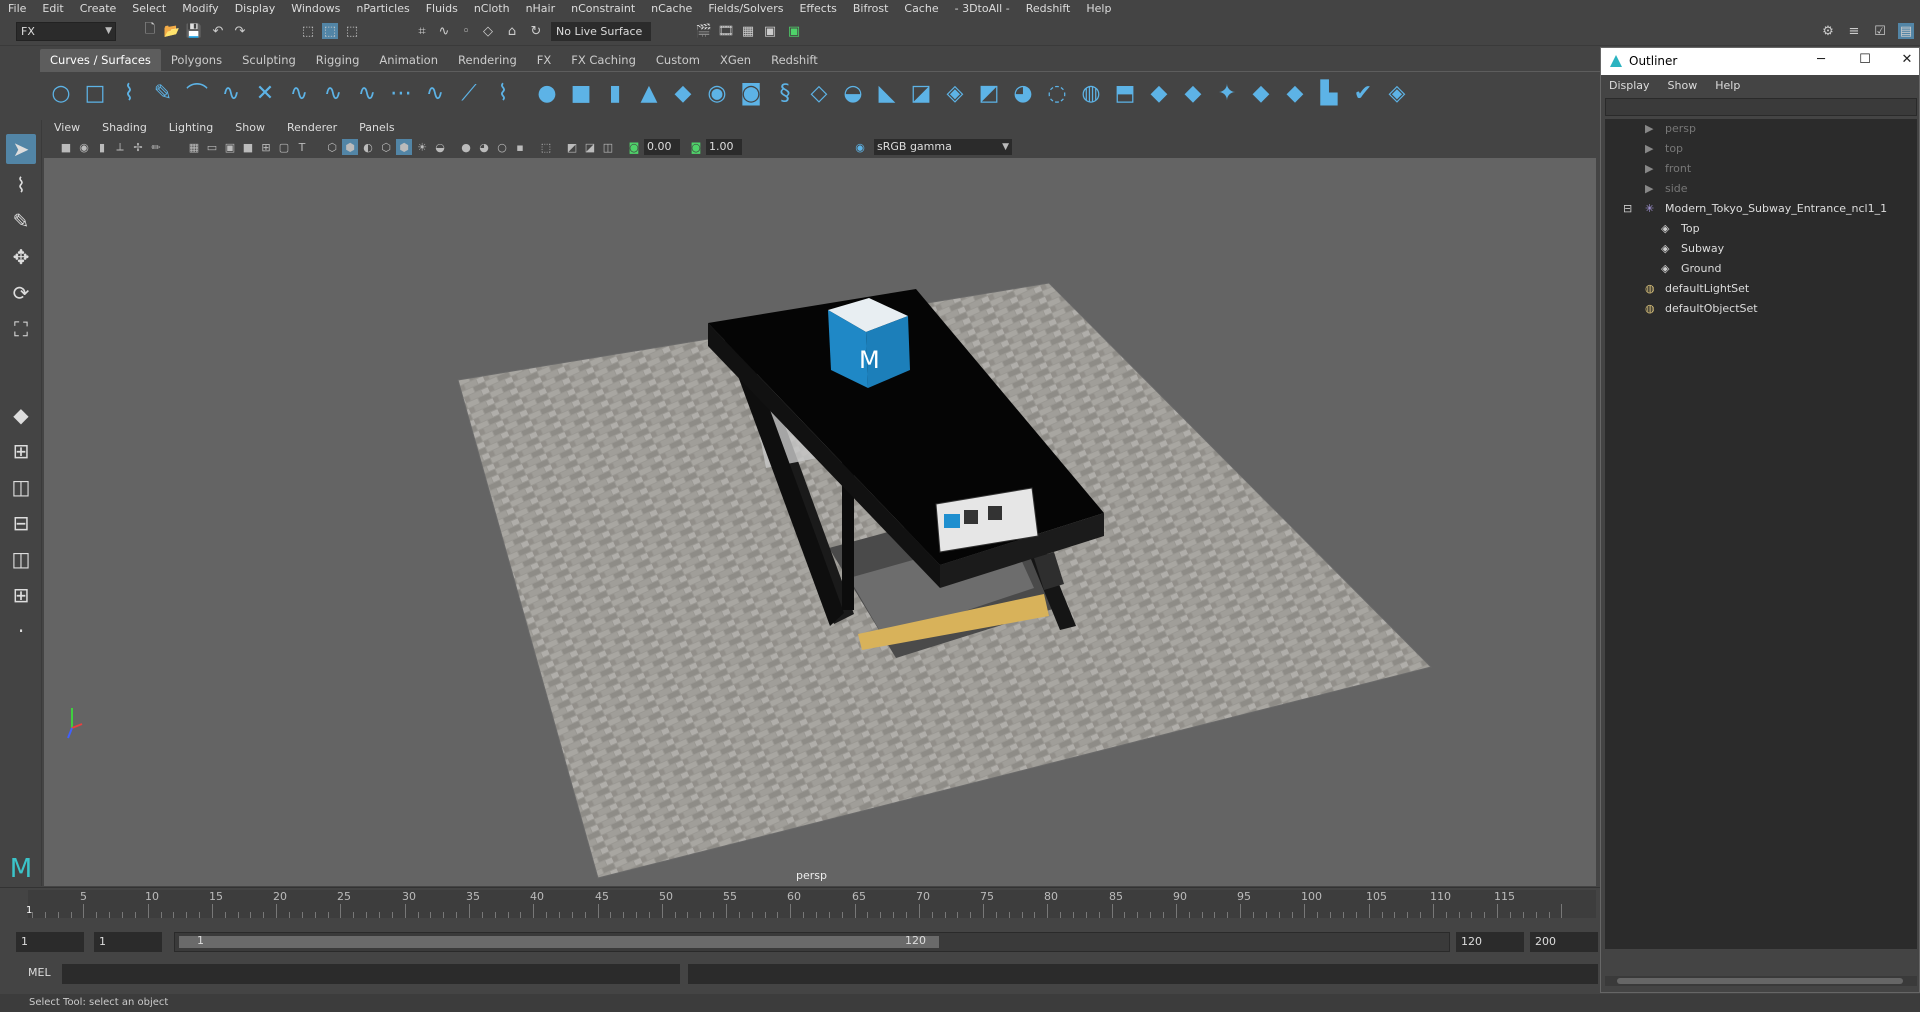 The height and width of the screenshot is (1012, 1920). What do you see at coordinates (603, 8) in the screenshot?
I see `menu-item: nConstraint` at bounding box center [603, 8].